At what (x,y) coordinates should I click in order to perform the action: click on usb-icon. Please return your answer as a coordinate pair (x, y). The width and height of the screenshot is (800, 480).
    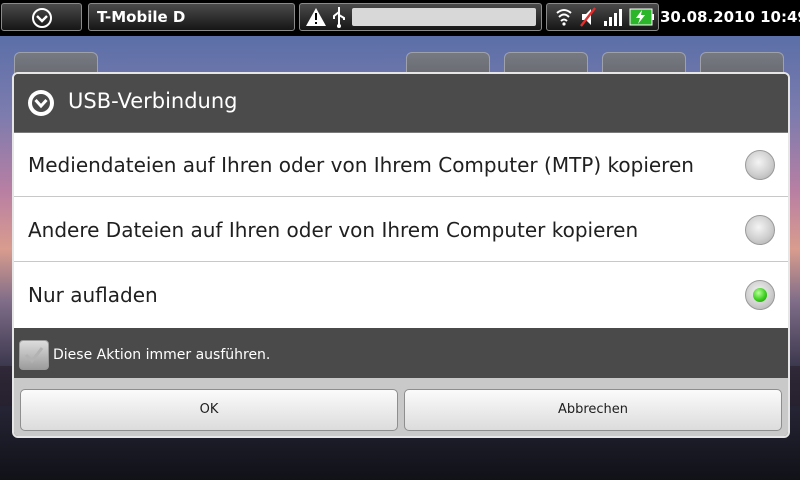
    Looking at the image, I should click on (339, 17).